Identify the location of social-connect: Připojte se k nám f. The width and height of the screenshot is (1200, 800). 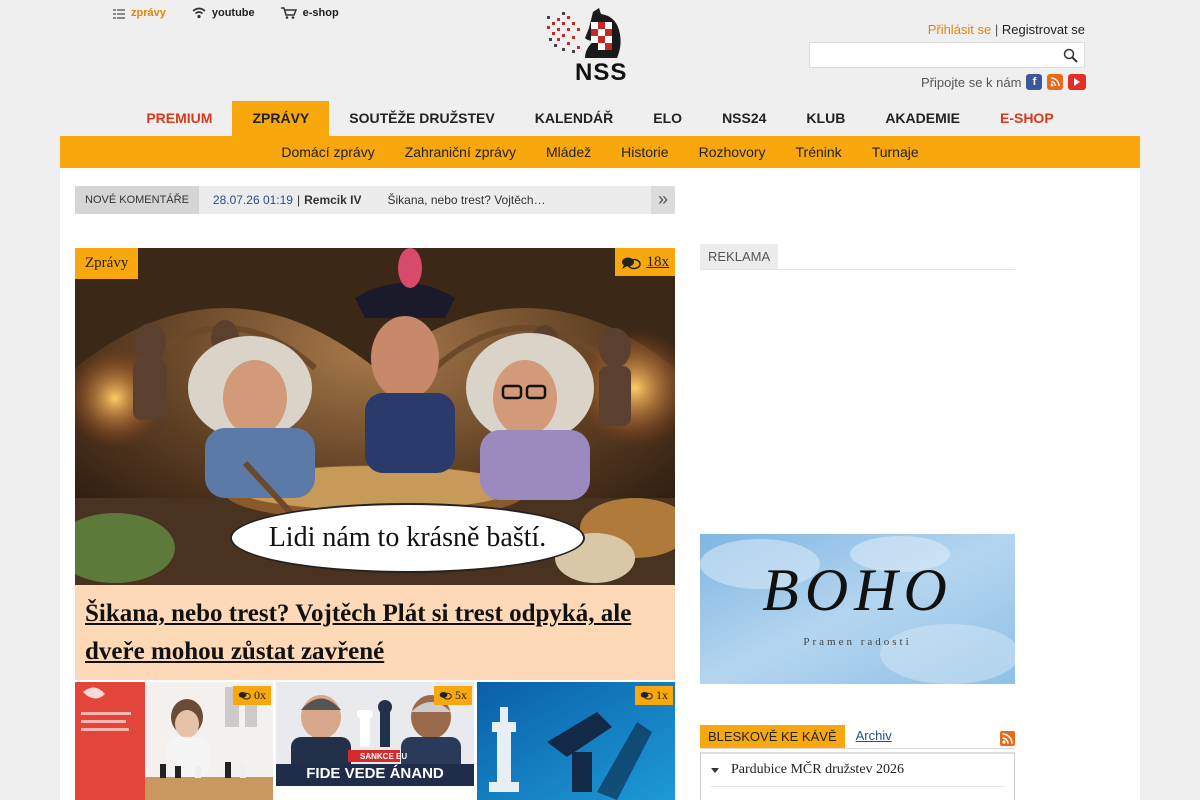
(1004, 82).